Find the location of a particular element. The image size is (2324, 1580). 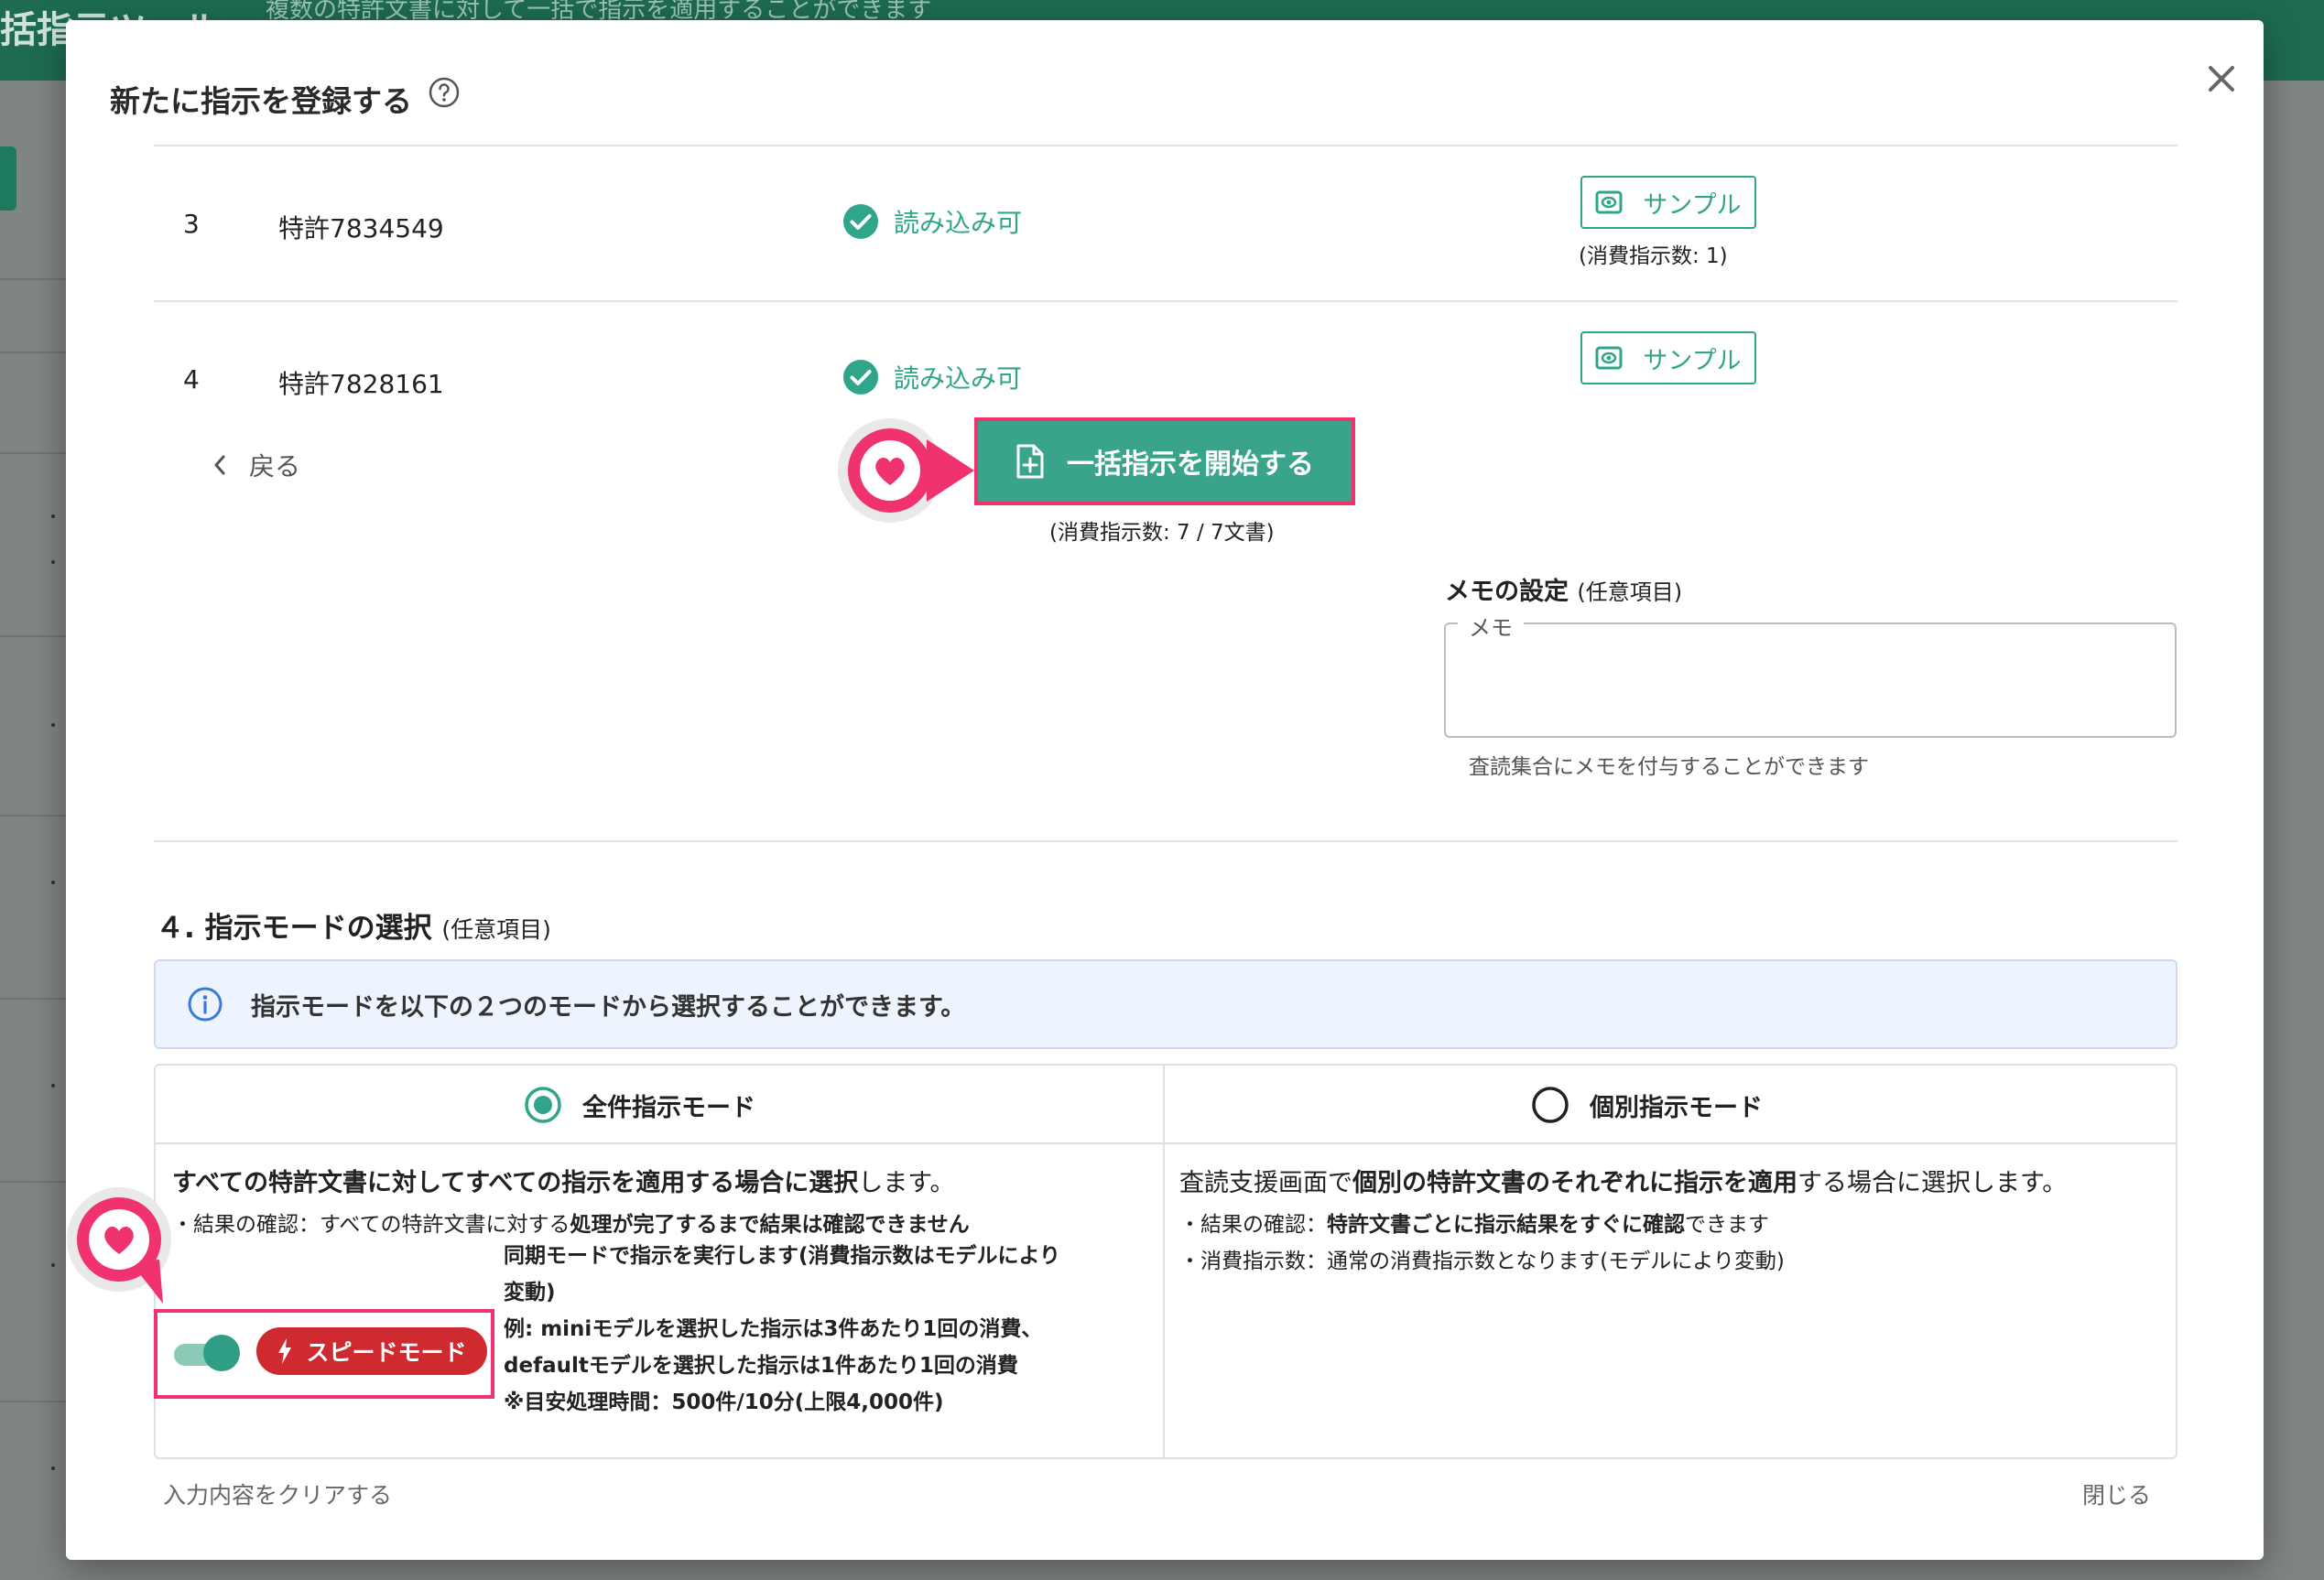

speed-mode-toggle is located at coordinates (206, 1353).